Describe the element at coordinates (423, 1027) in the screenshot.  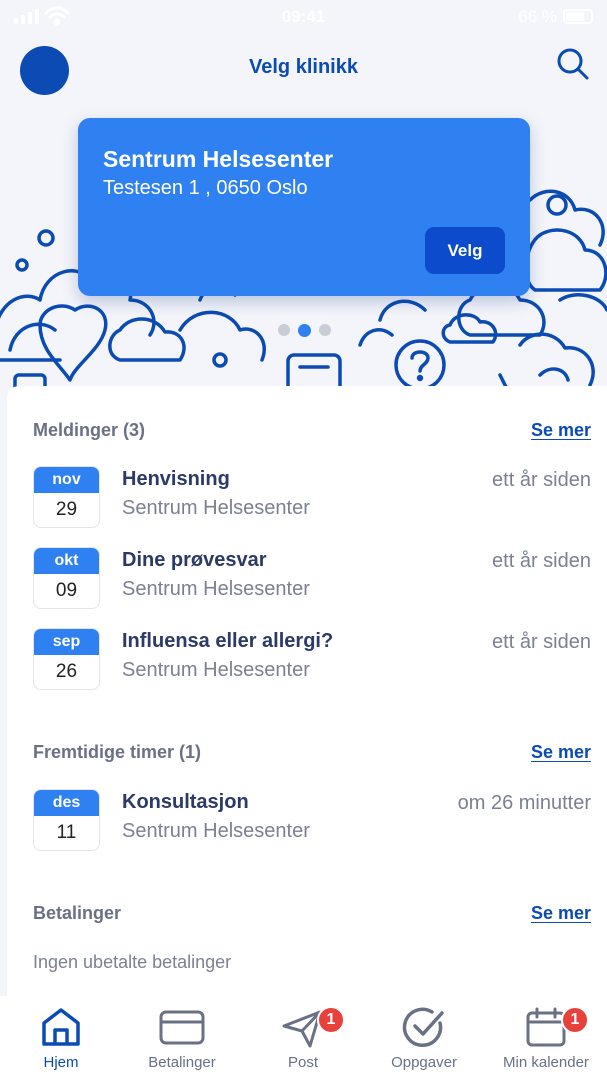
I see `check-circle-icon` at that location.